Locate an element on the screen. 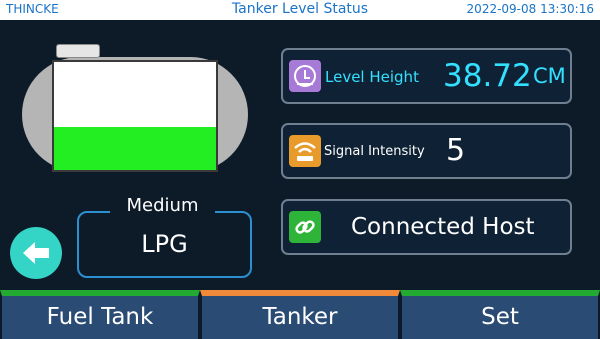 The image size is (600, 339). arrow-left-icon is located at coordinates (36, 253).